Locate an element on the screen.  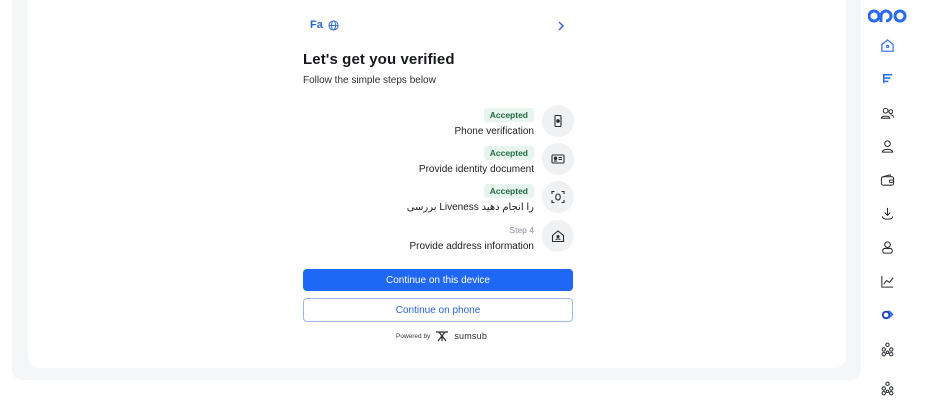
chevron-right-icon is located at coordinates (561, 26).